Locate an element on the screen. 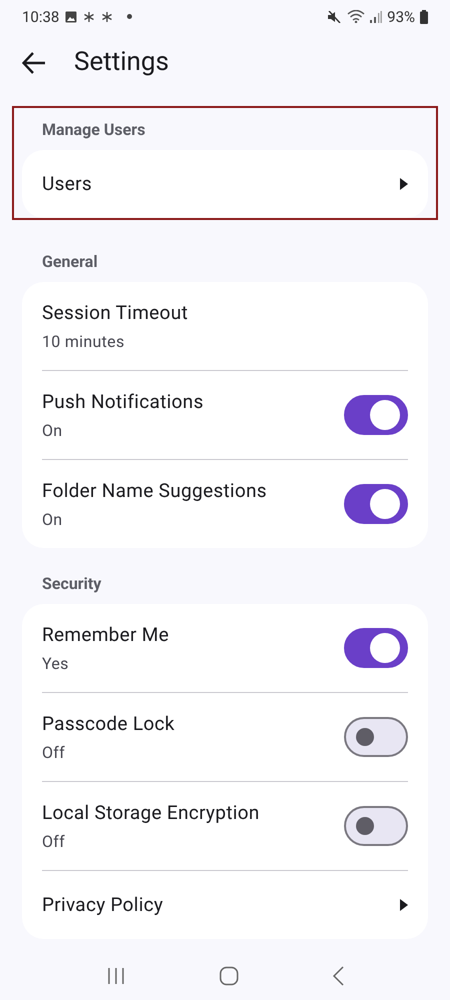 This screenshot has height=1000, width=450. settings-row: Privacy Policy is located at coordinates (225, 905).